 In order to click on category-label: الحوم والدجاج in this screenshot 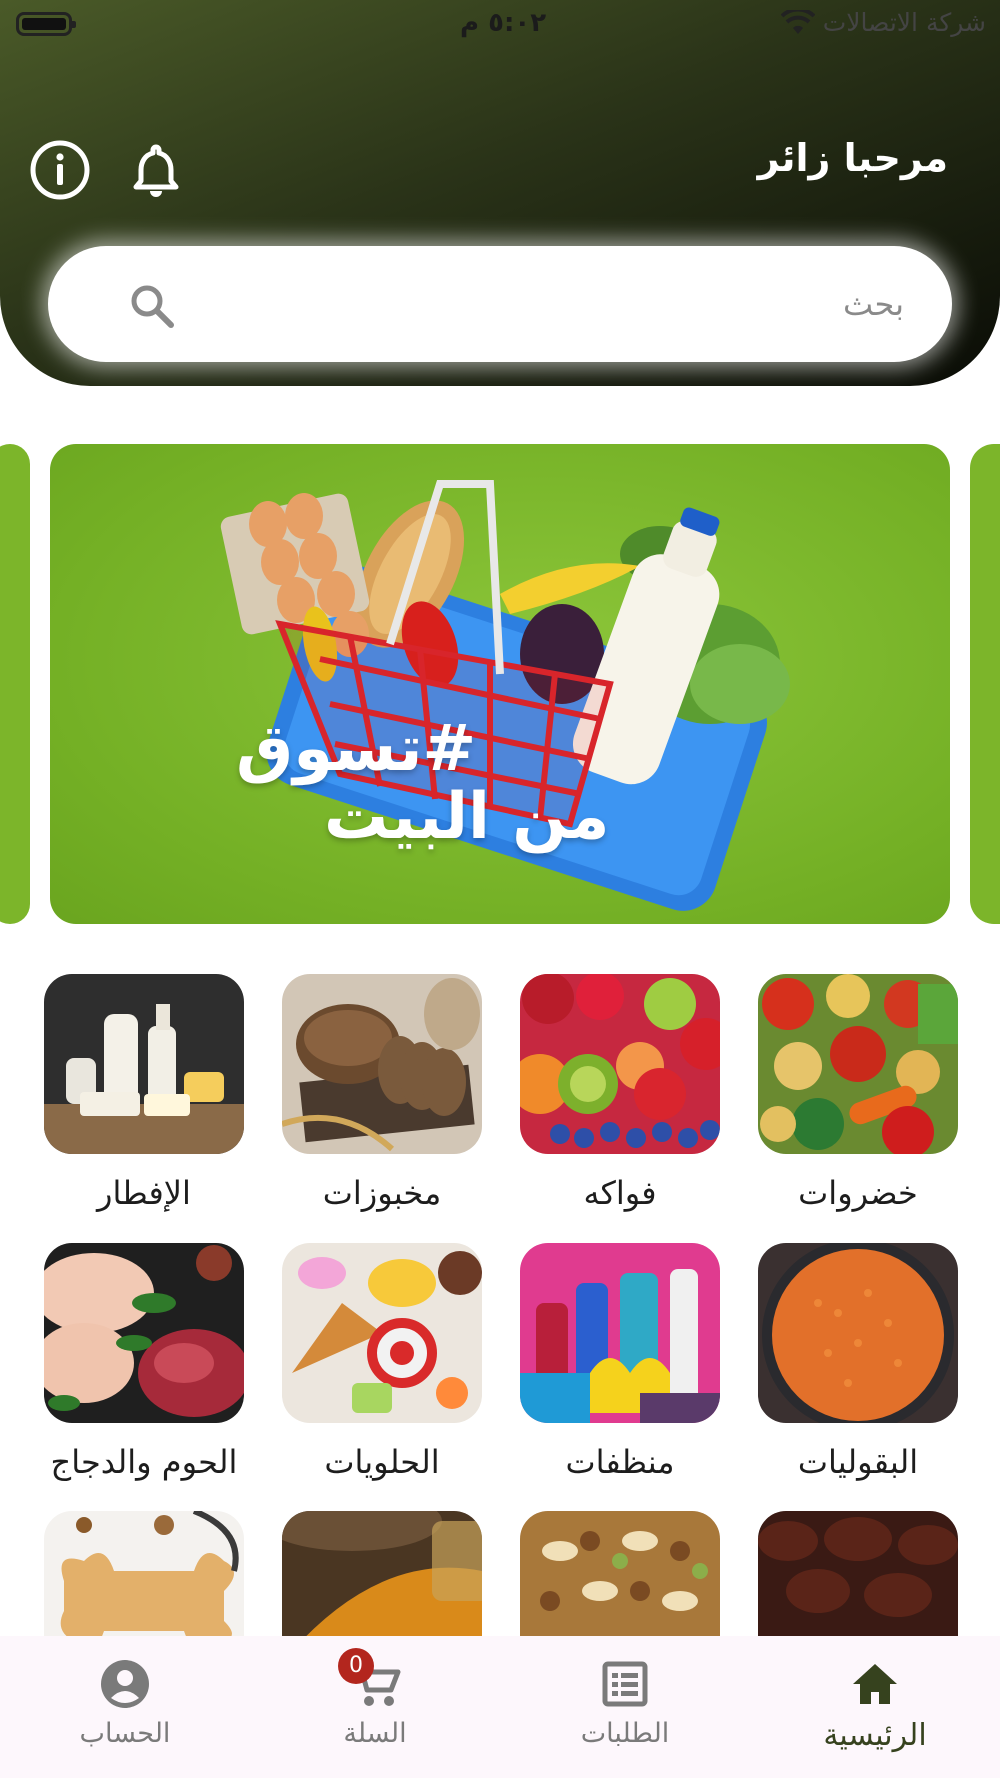, I will do `click(144, 1462)`.